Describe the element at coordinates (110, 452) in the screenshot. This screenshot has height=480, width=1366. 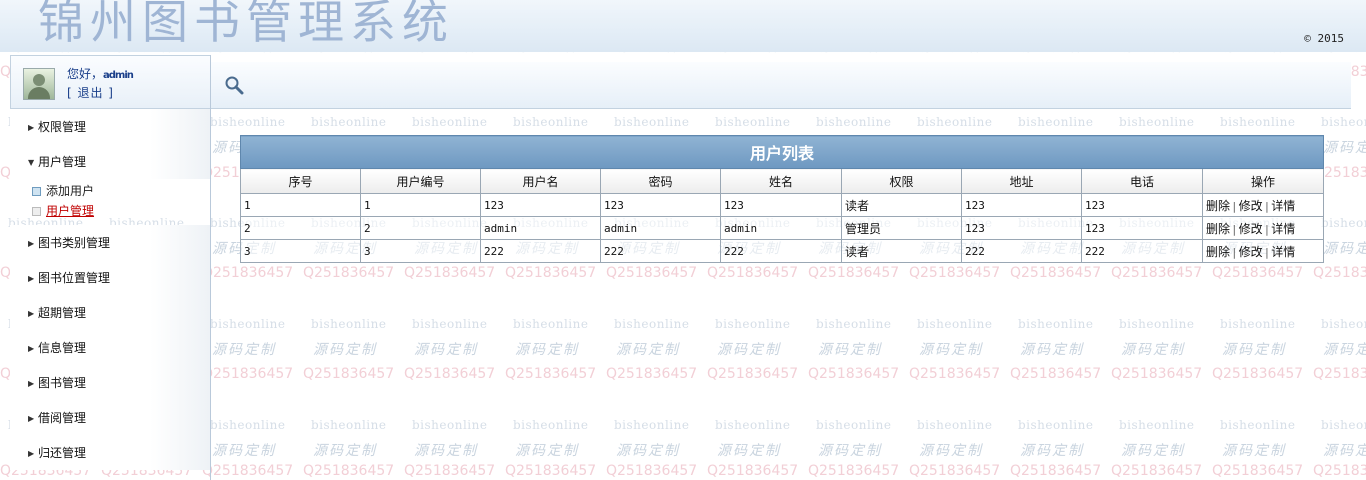
I see `sidebar-item-returns: ▶ 归还管理` at that location.